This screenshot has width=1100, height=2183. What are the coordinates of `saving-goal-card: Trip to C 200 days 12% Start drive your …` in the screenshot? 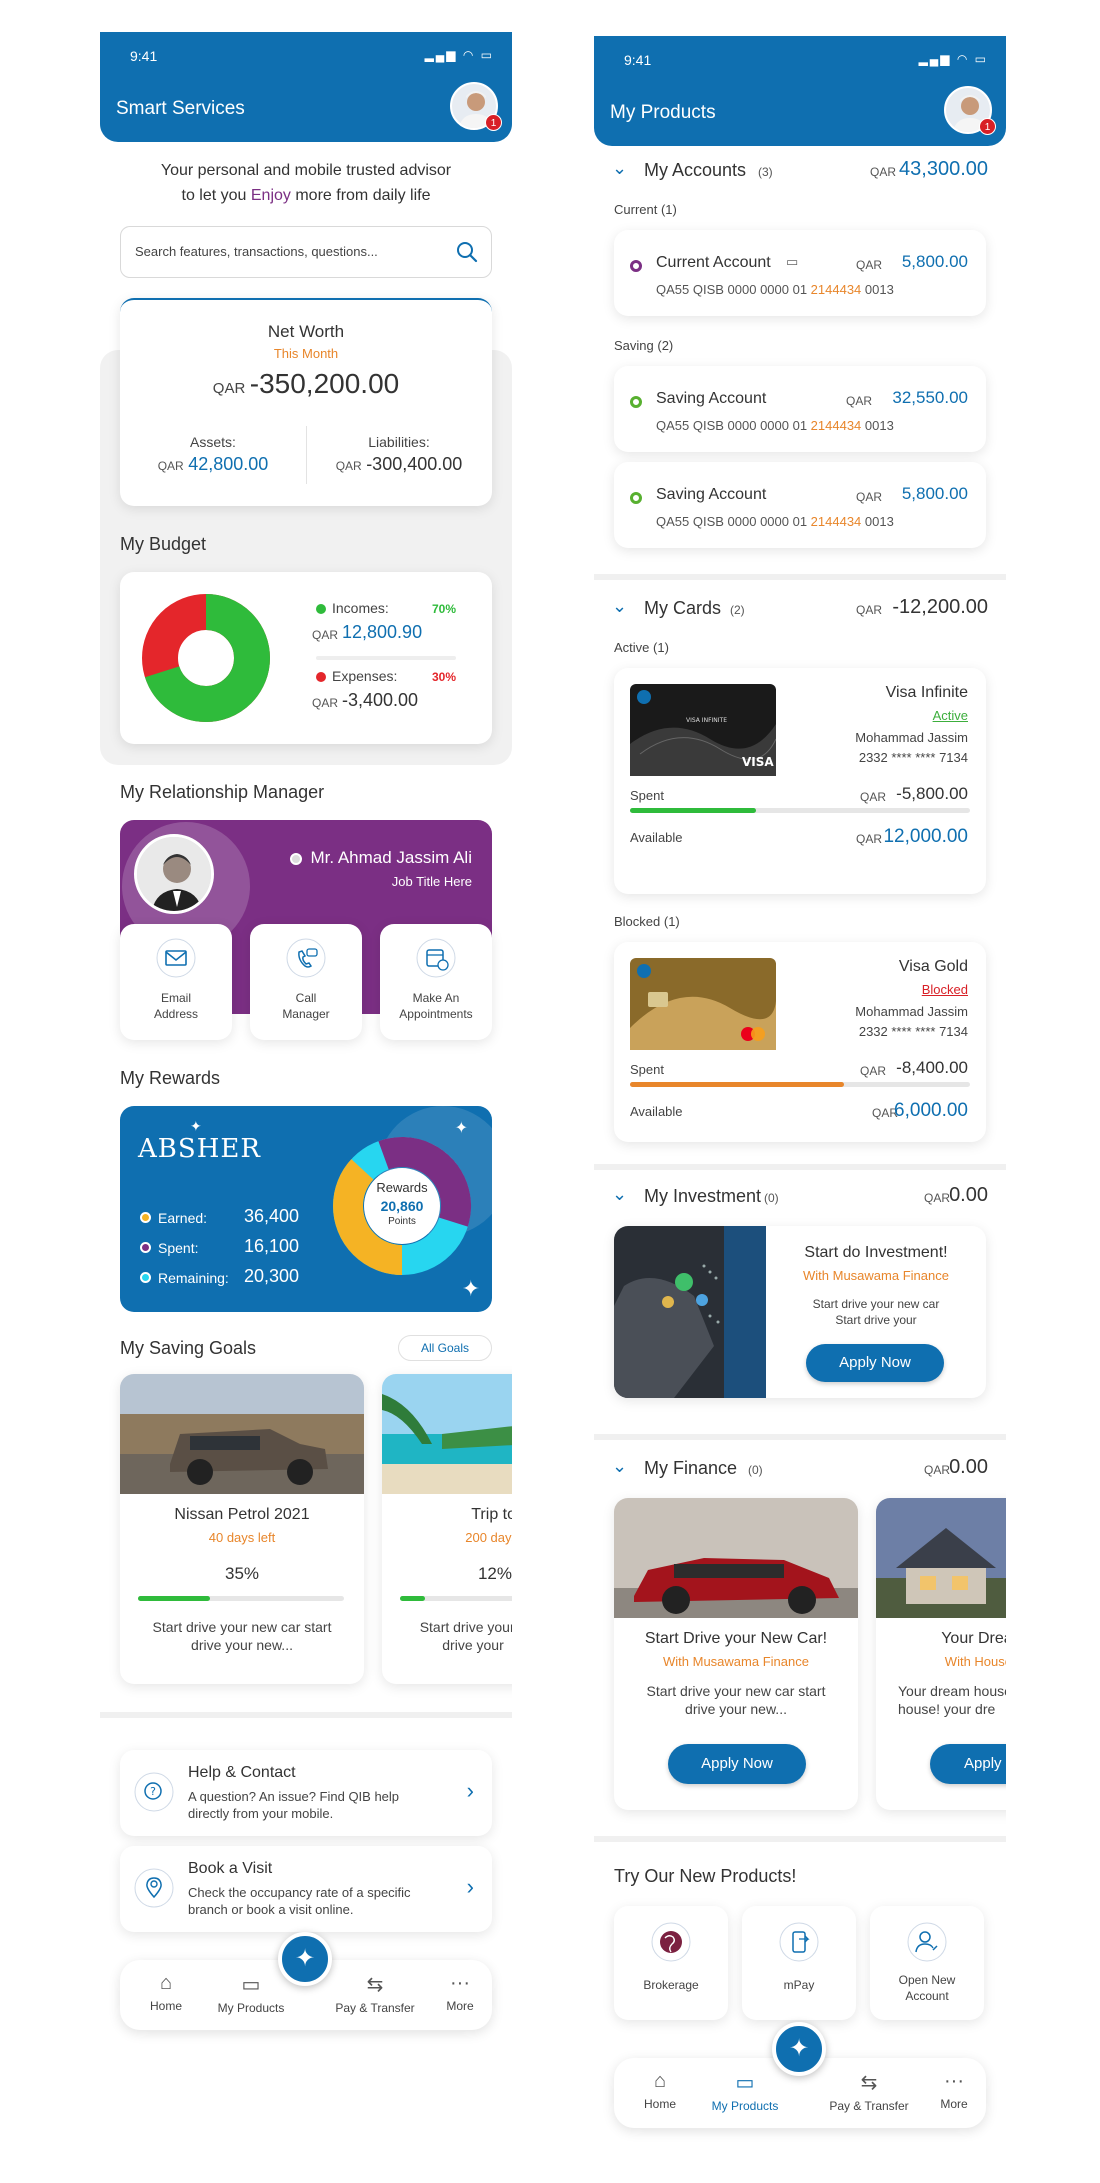 It's located at (447, 1529).